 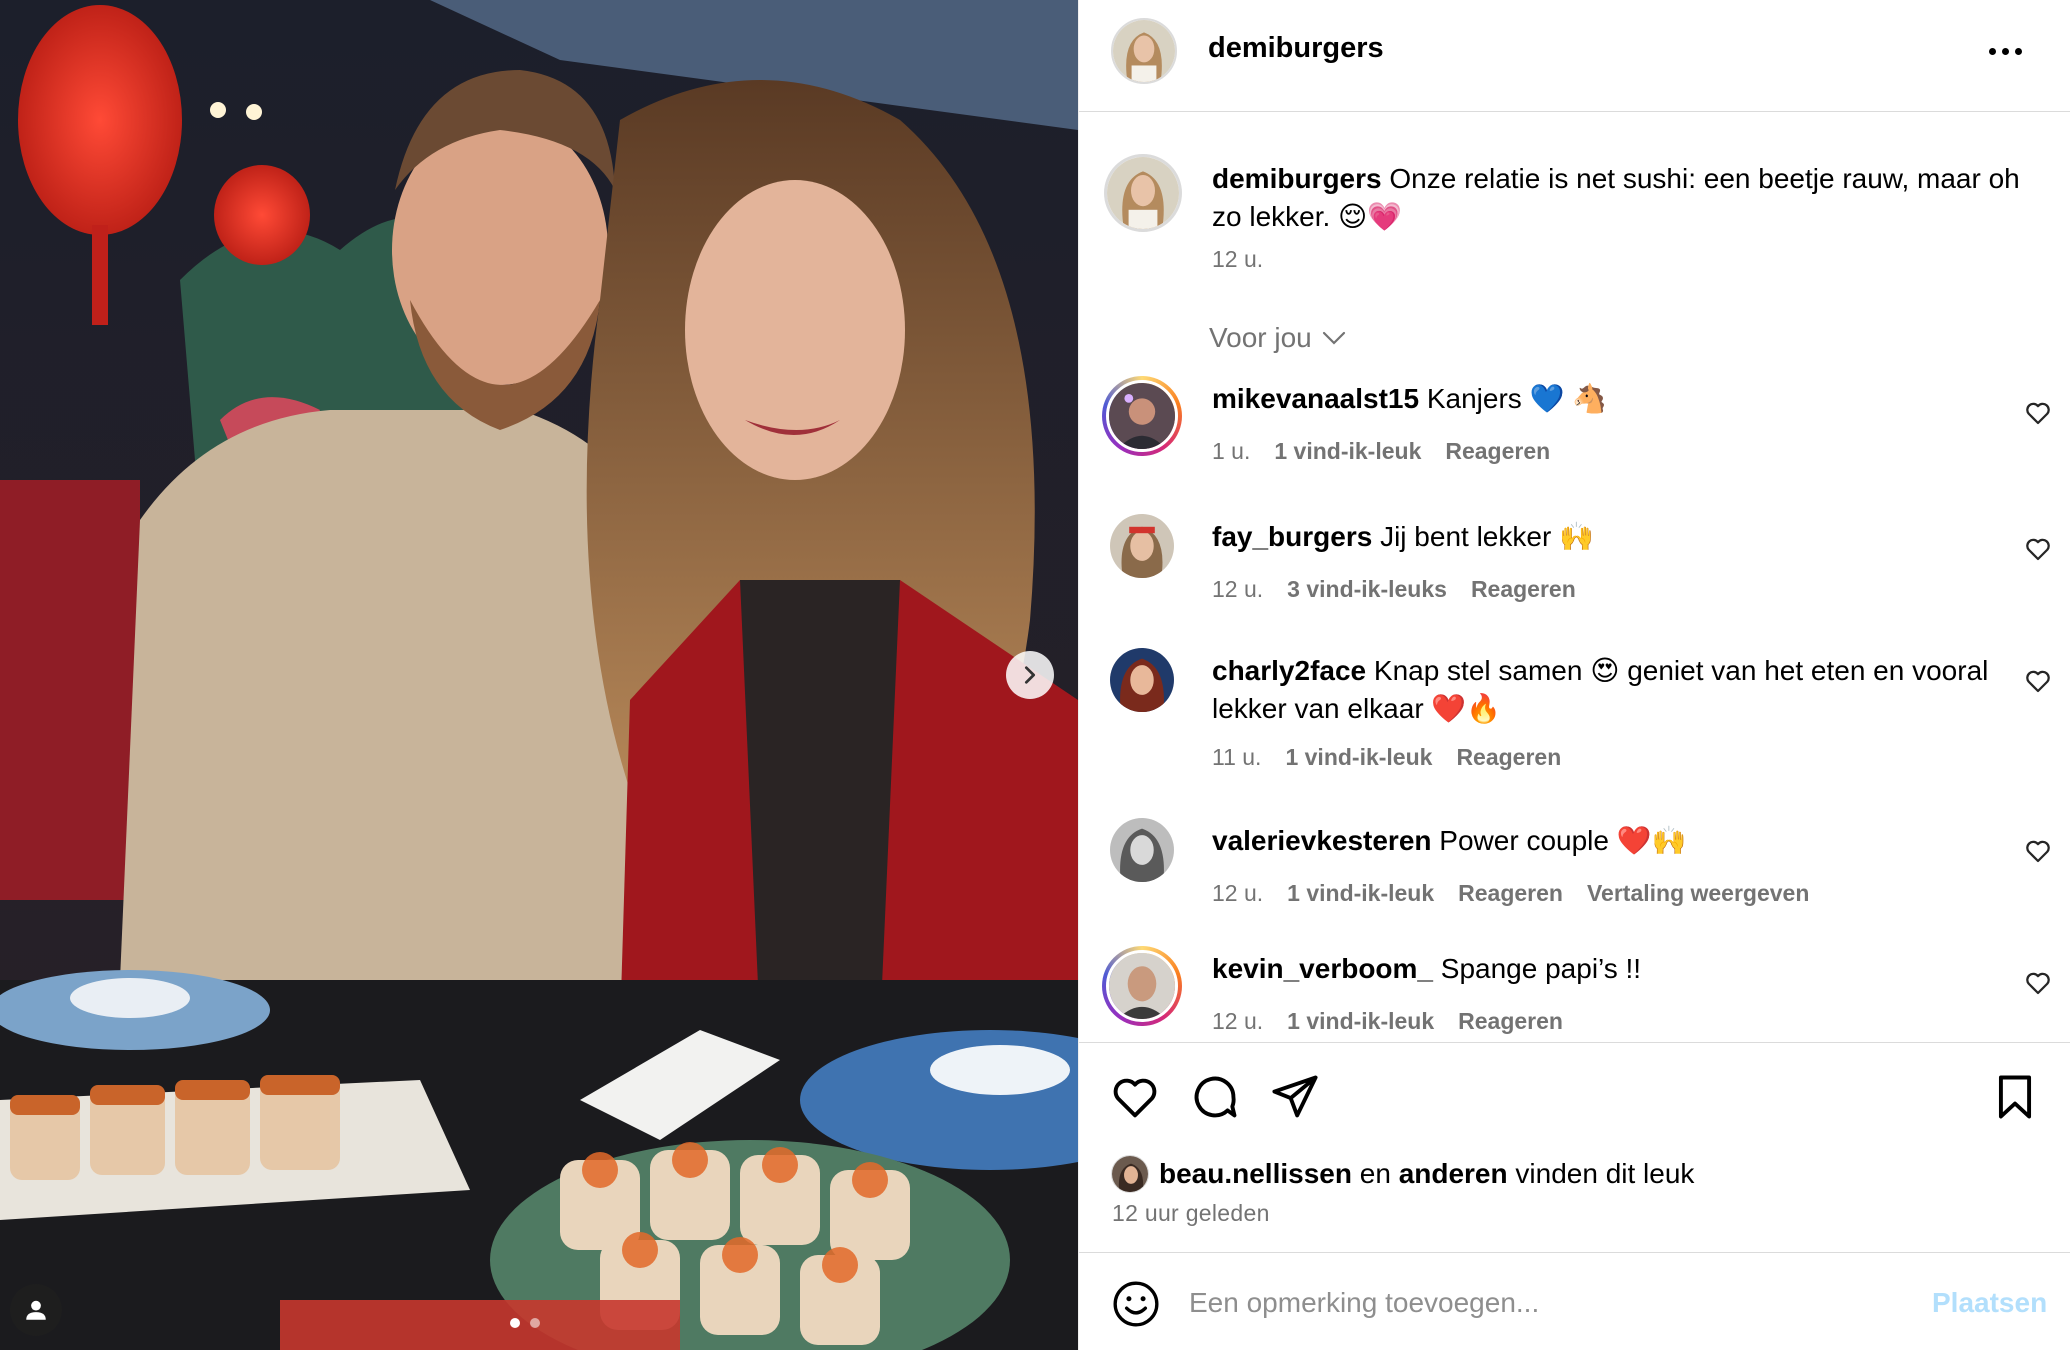 What do you see at coordinates (1513, 398) in the screenshot?
I see `comment-body: Kanjers 💙 🐴` at bounding box center [1513, 398].